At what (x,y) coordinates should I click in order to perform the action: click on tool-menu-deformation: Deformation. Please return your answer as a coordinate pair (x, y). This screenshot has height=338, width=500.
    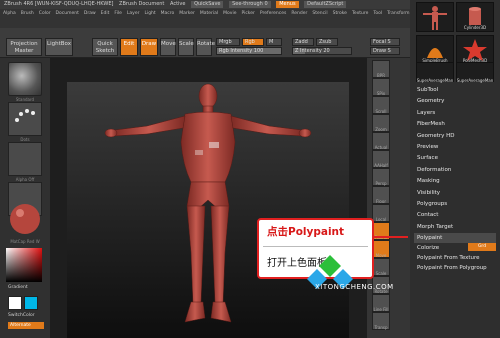
    Looking at the image, I should click on (455, 170).